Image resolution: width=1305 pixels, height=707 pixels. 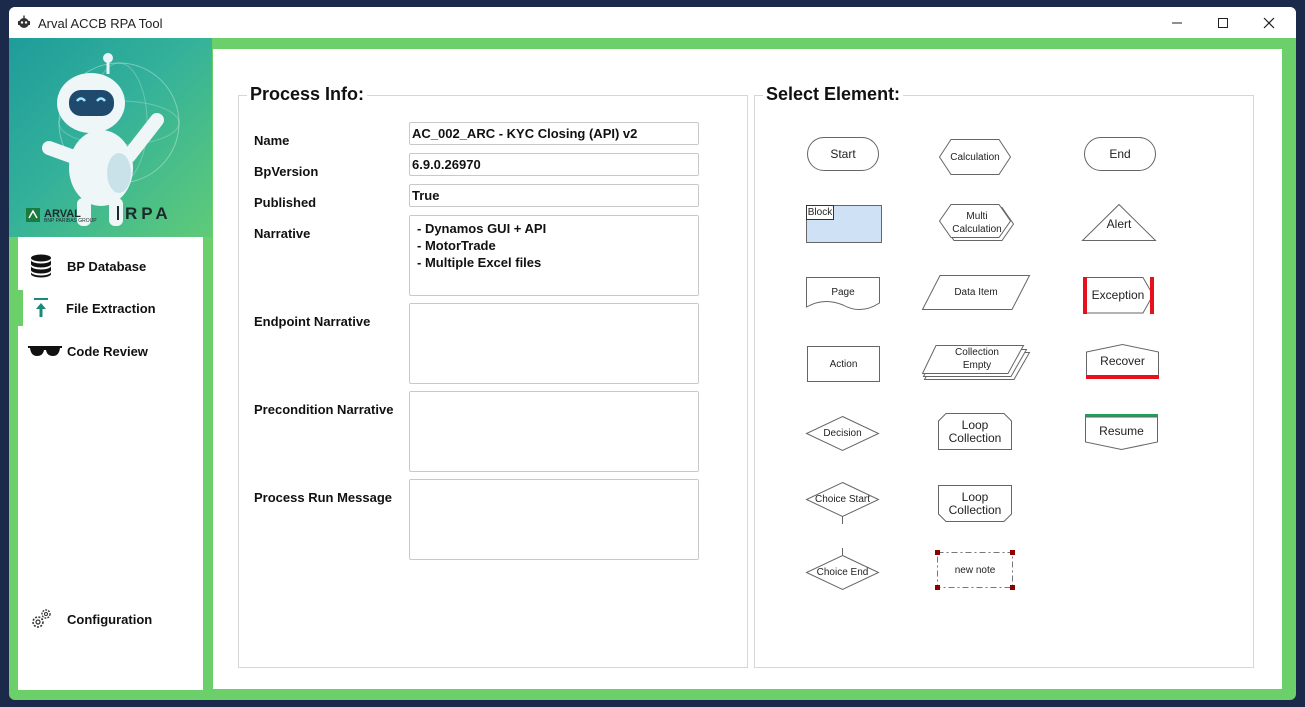 I want to click on precondition-narrative-label: Precondition Narrative, so click(x=324, y=409).